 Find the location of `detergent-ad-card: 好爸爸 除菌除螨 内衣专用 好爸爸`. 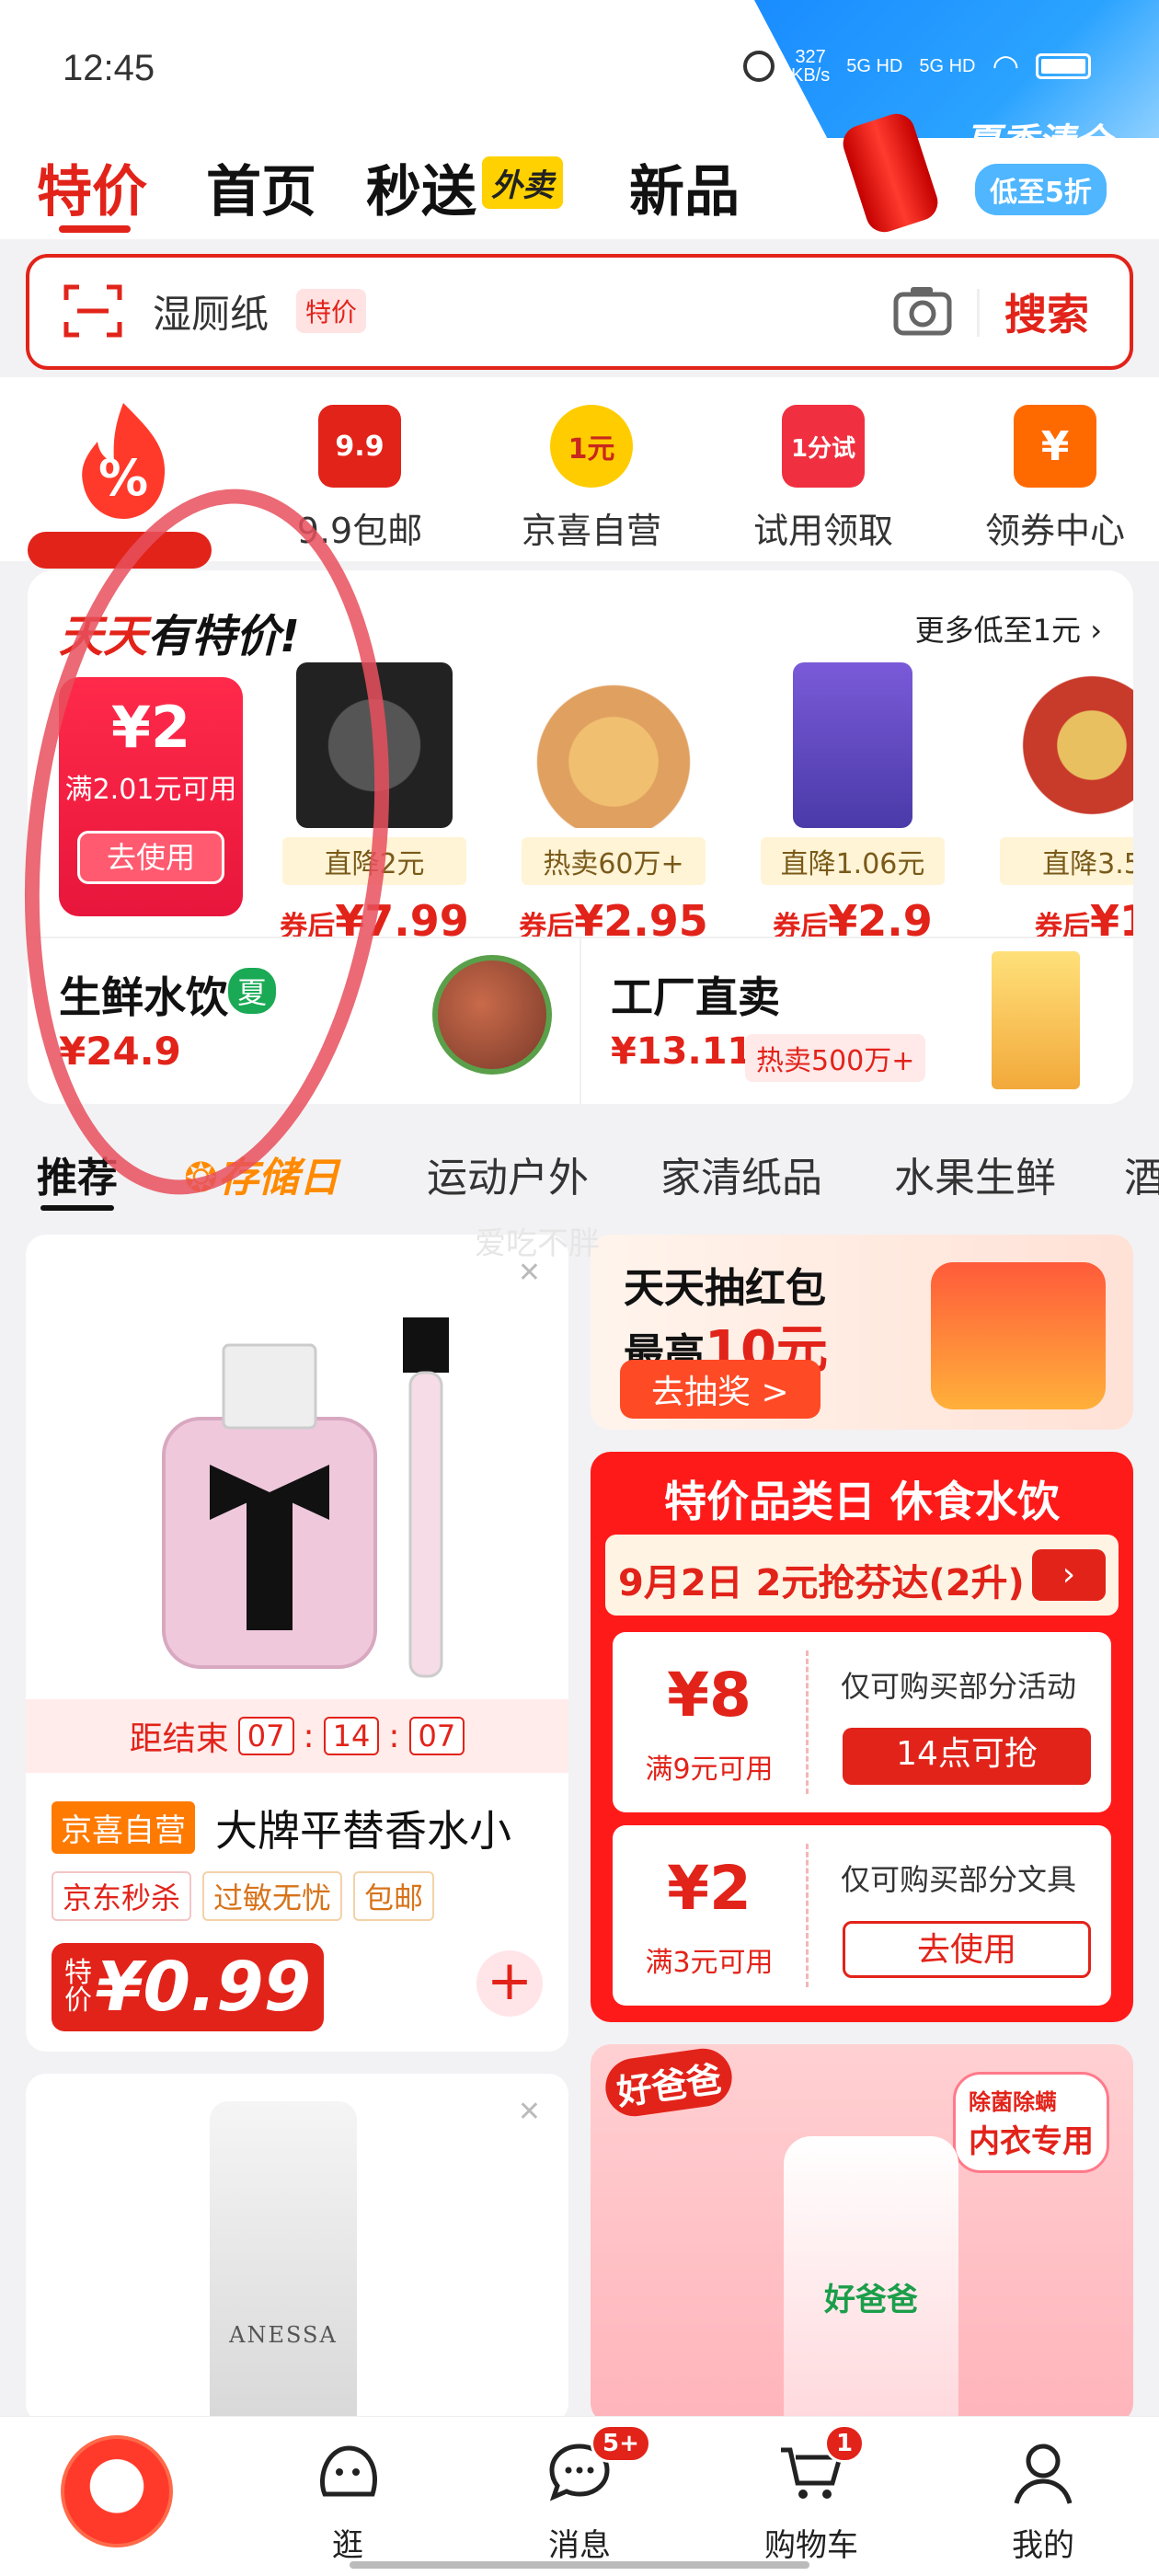

detergent-ad-card: 好爸爸 除菌除螨 内衣专用 好爸爸 is located at coordinates (862, 2233).